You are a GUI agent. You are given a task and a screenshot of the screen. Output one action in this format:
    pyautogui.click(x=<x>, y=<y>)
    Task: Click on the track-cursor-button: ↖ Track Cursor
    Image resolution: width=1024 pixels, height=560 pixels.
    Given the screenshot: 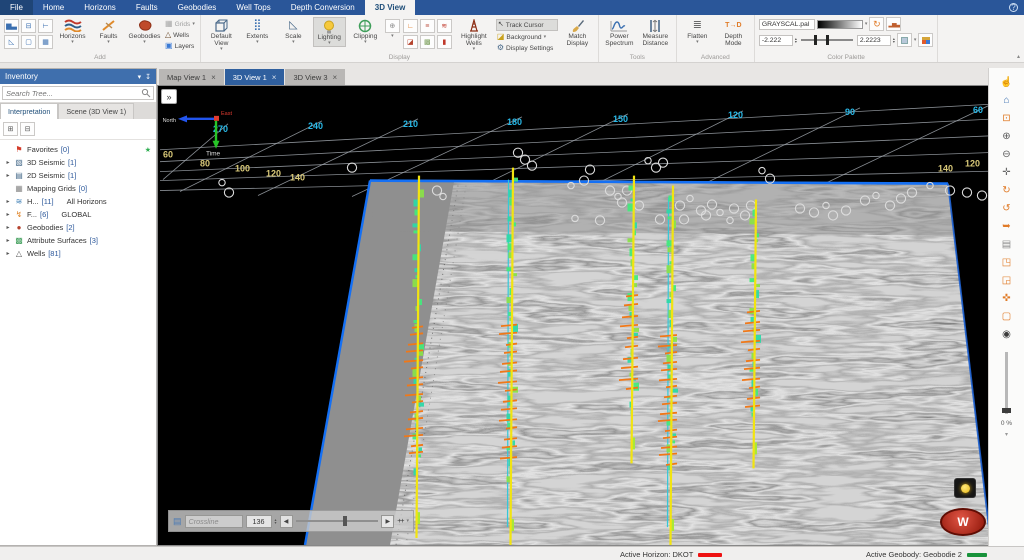 What is the action you would take?
    pyautogui.click(x=526, y=25)
    